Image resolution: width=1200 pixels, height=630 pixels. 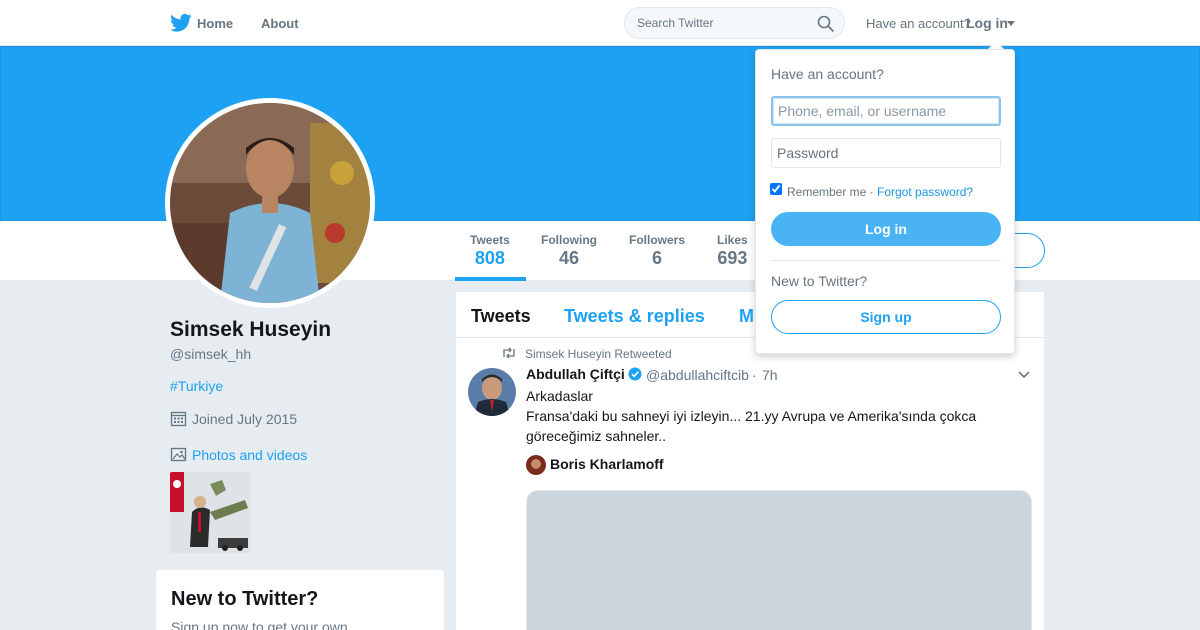 What do you see at coordinates (732, 258) in the screenshot?
I see `stat-value: 693` at bounding box center [732, 258].